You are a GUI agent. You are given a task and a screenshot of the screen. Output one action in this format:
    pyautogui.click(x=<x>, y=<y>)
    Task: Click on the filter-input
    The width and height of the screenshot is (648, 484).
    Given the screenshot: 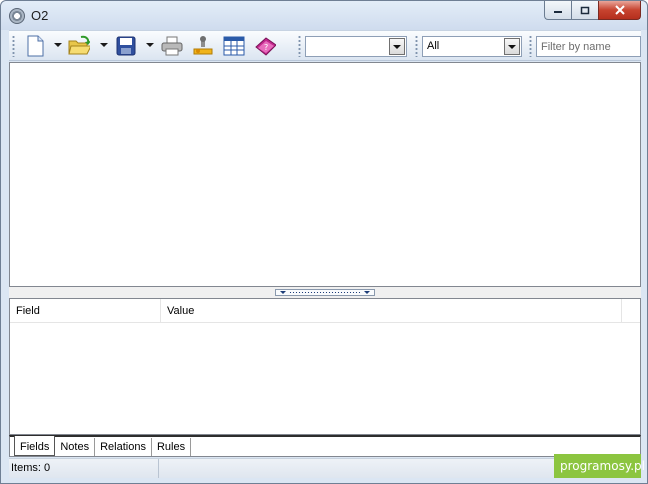 What is the action you would take?
    pyautogui.click(x=588, y=46)
    